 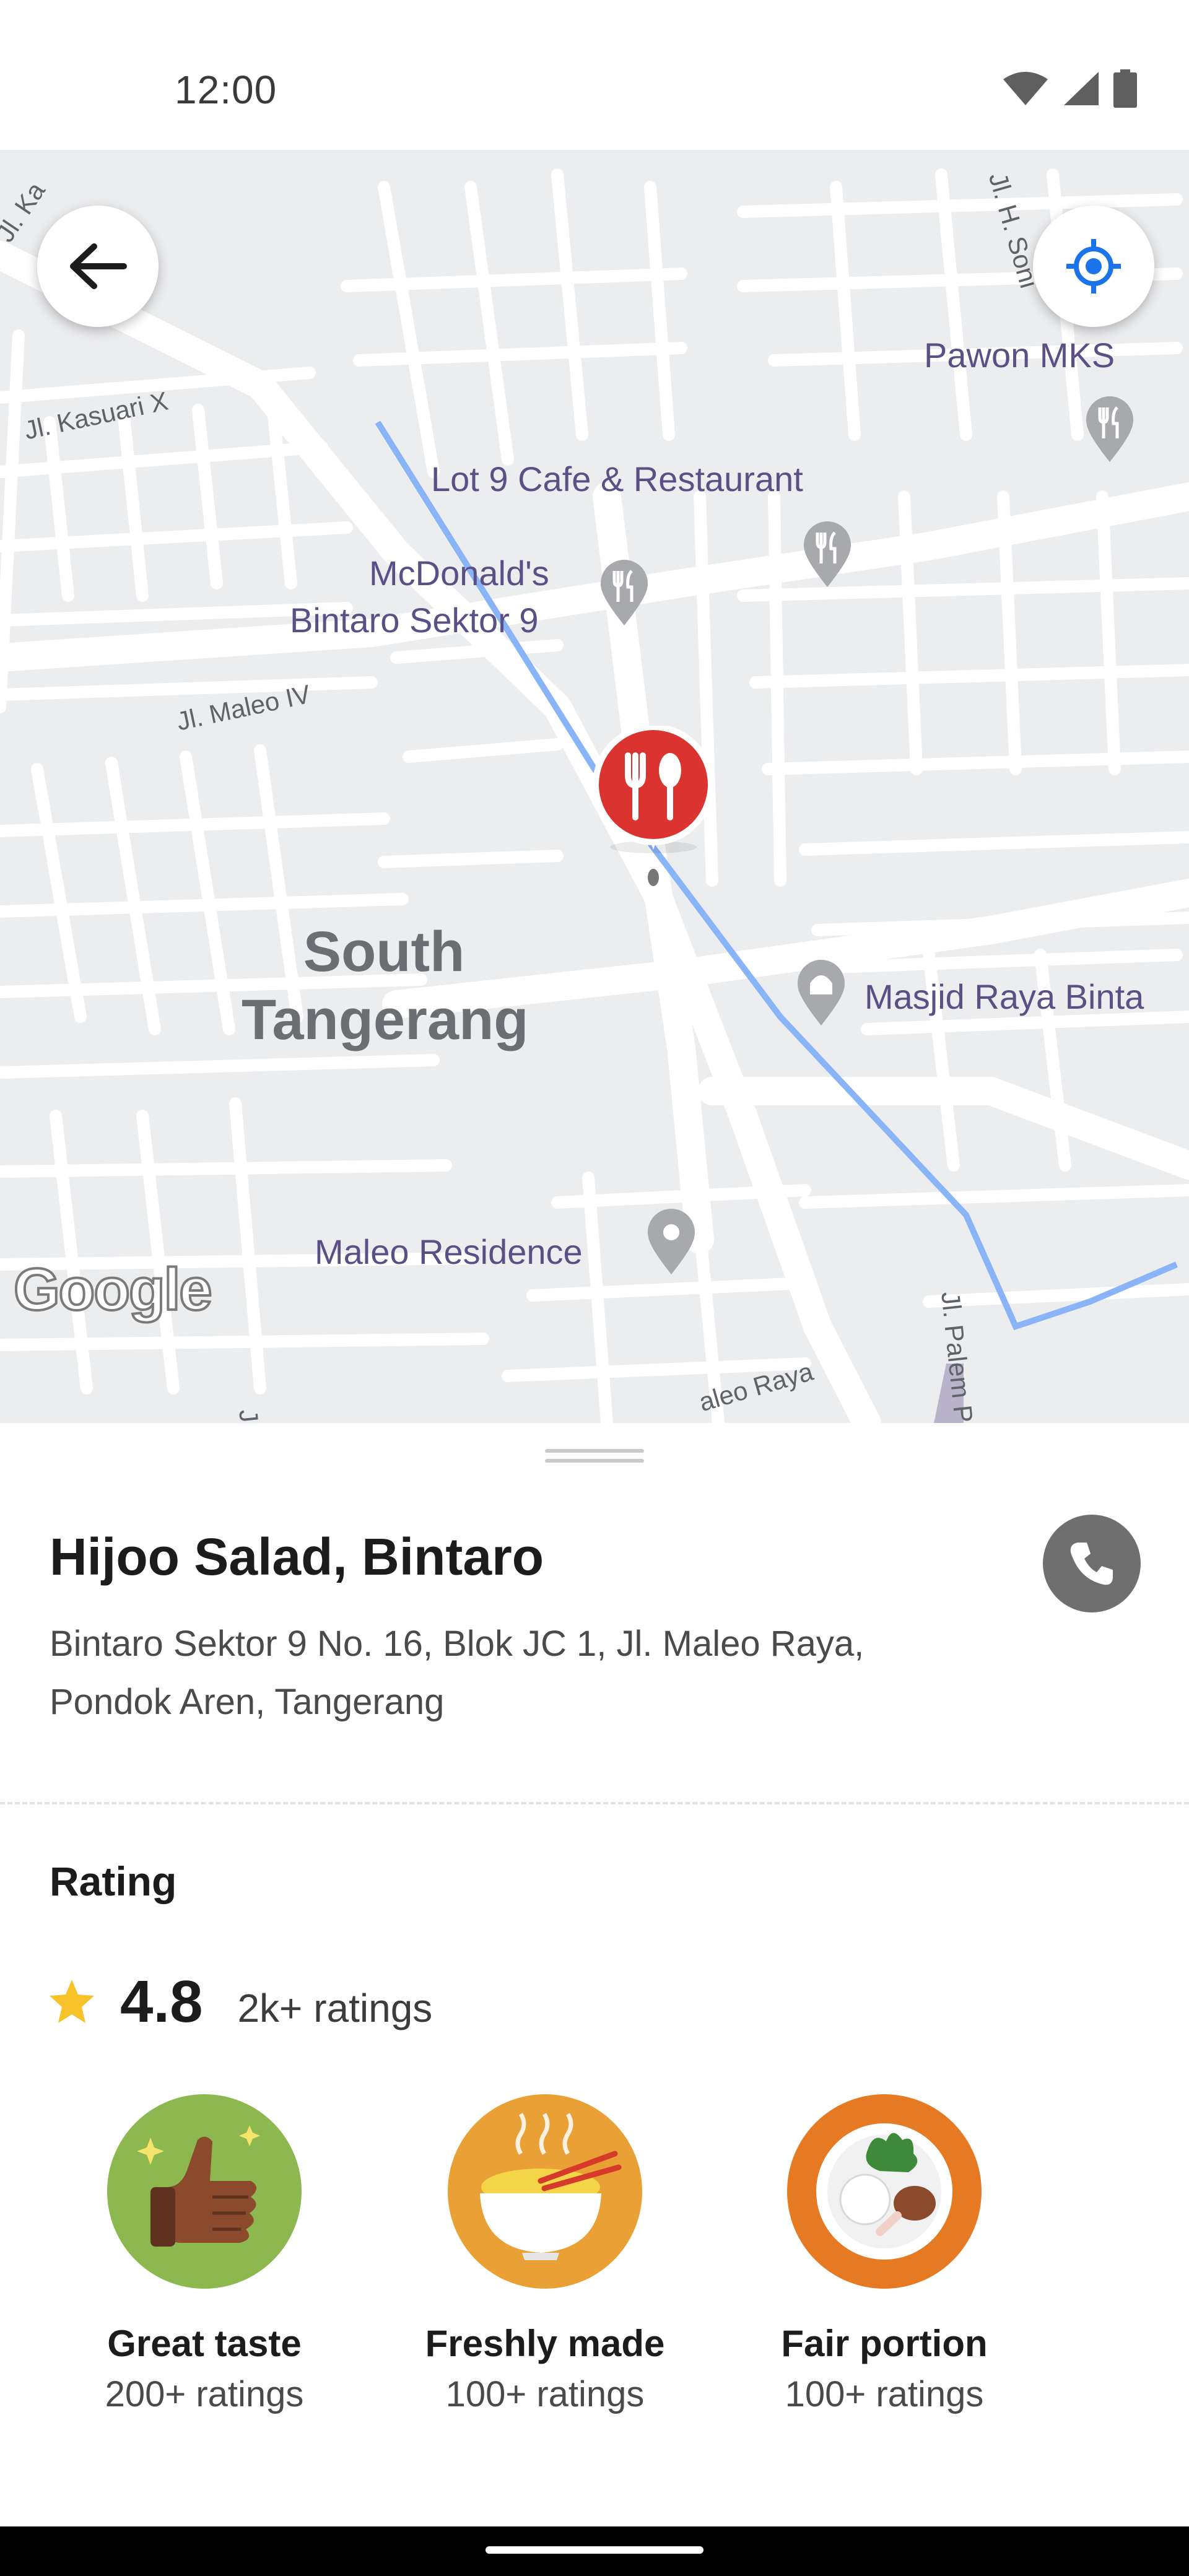 I want to click on back-button, so click(x=98, y=266).